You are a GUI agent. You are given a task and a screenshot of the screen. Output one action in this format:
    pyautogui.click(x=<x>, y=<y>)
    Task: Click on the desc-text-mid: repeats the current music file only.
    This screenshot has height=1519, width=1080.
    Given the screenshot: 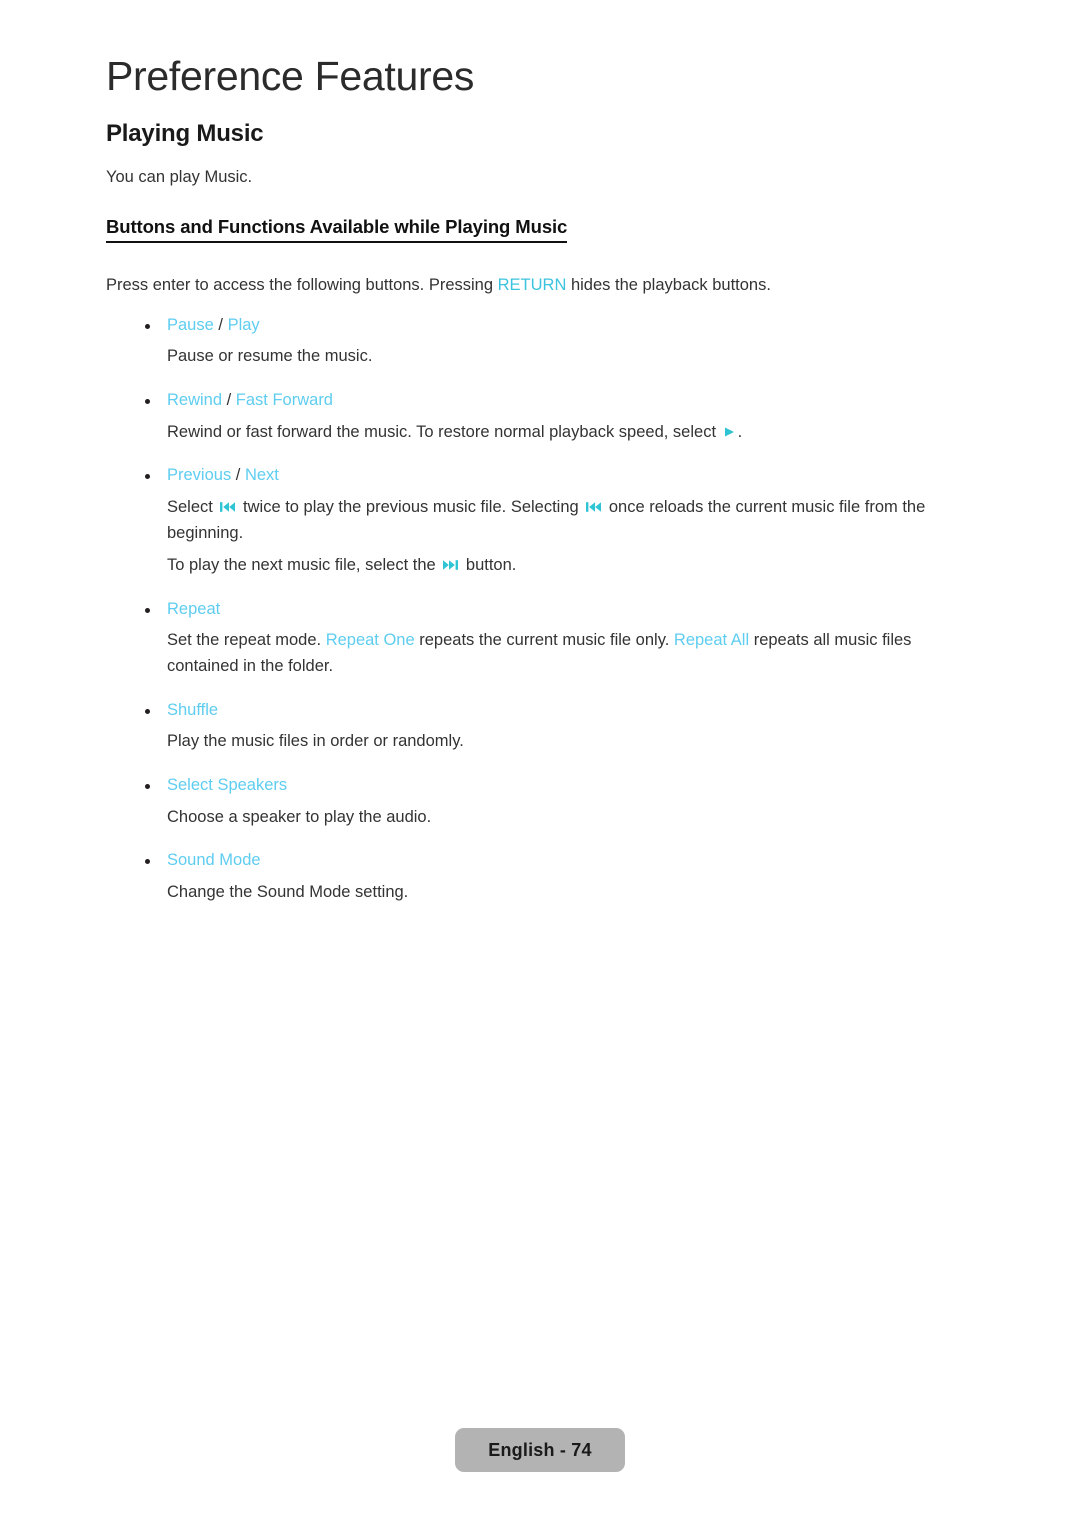 What is the action you would take?
    pyautogui.click(x=544, y=640)
    